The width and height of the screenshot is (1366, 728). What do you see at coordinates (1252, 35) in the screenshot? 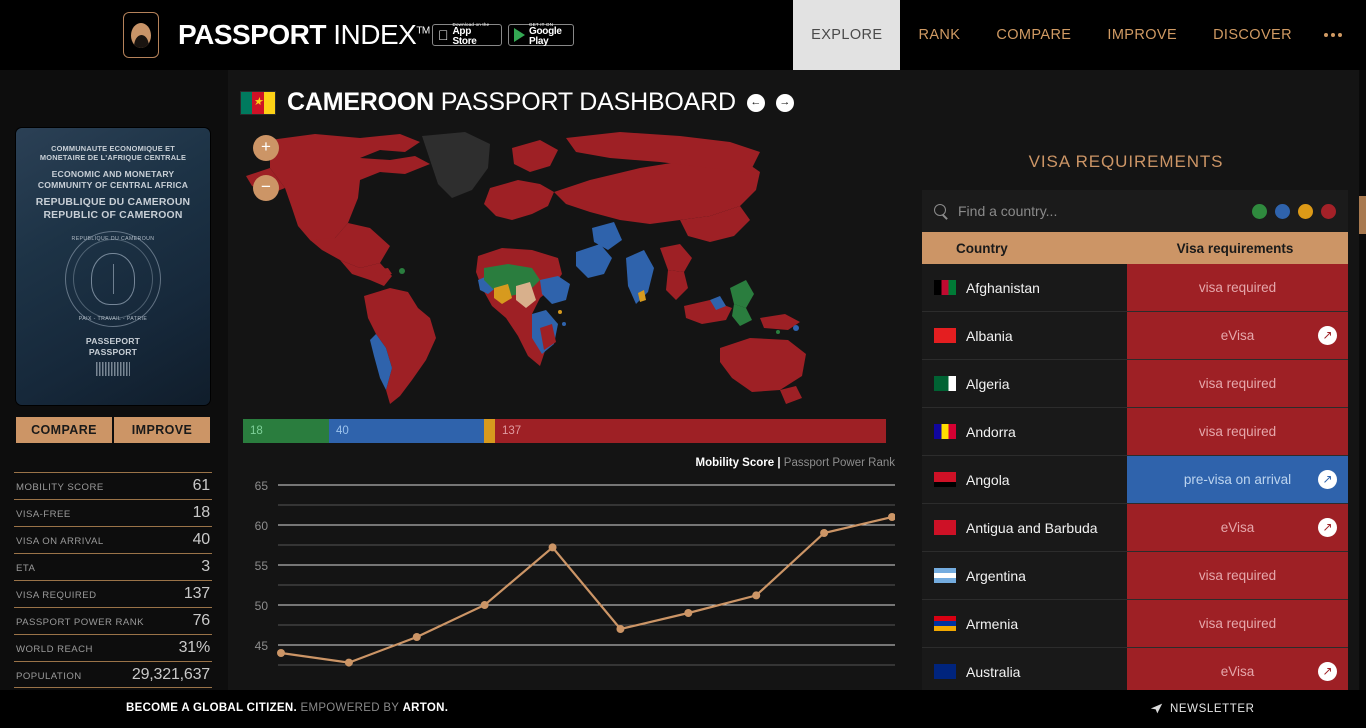
I see `nav-item-discover: DISCOVER` at bounding box center [1252, 35].